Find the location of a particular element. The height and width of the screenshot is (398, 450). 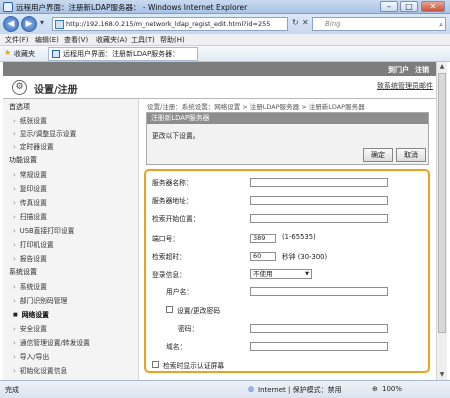

server-name-label: 服务器名称： is located at coordinates (172, 183).